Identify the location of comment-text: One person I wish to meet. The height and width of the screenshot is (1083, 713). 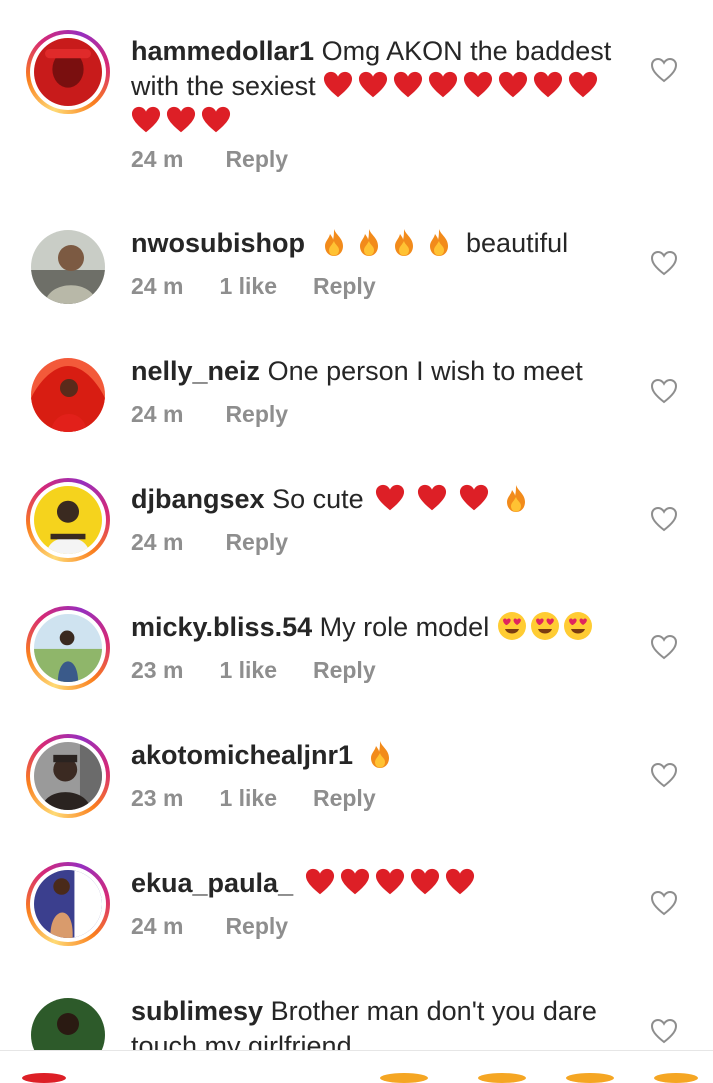
(425, 371).